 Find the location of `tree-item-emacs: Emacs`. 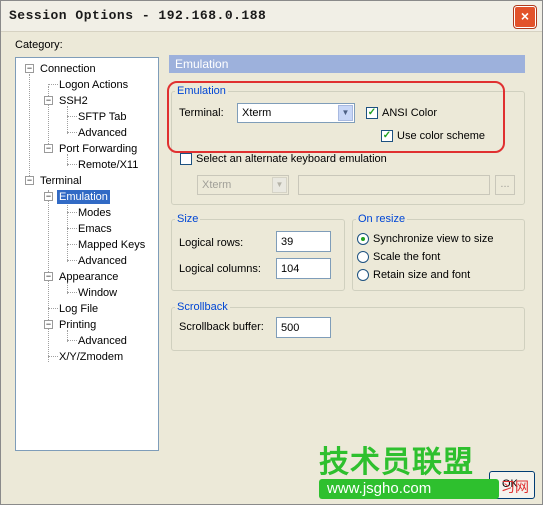

tree-item-emacs: Emacs is located at coordinates (95, 229).